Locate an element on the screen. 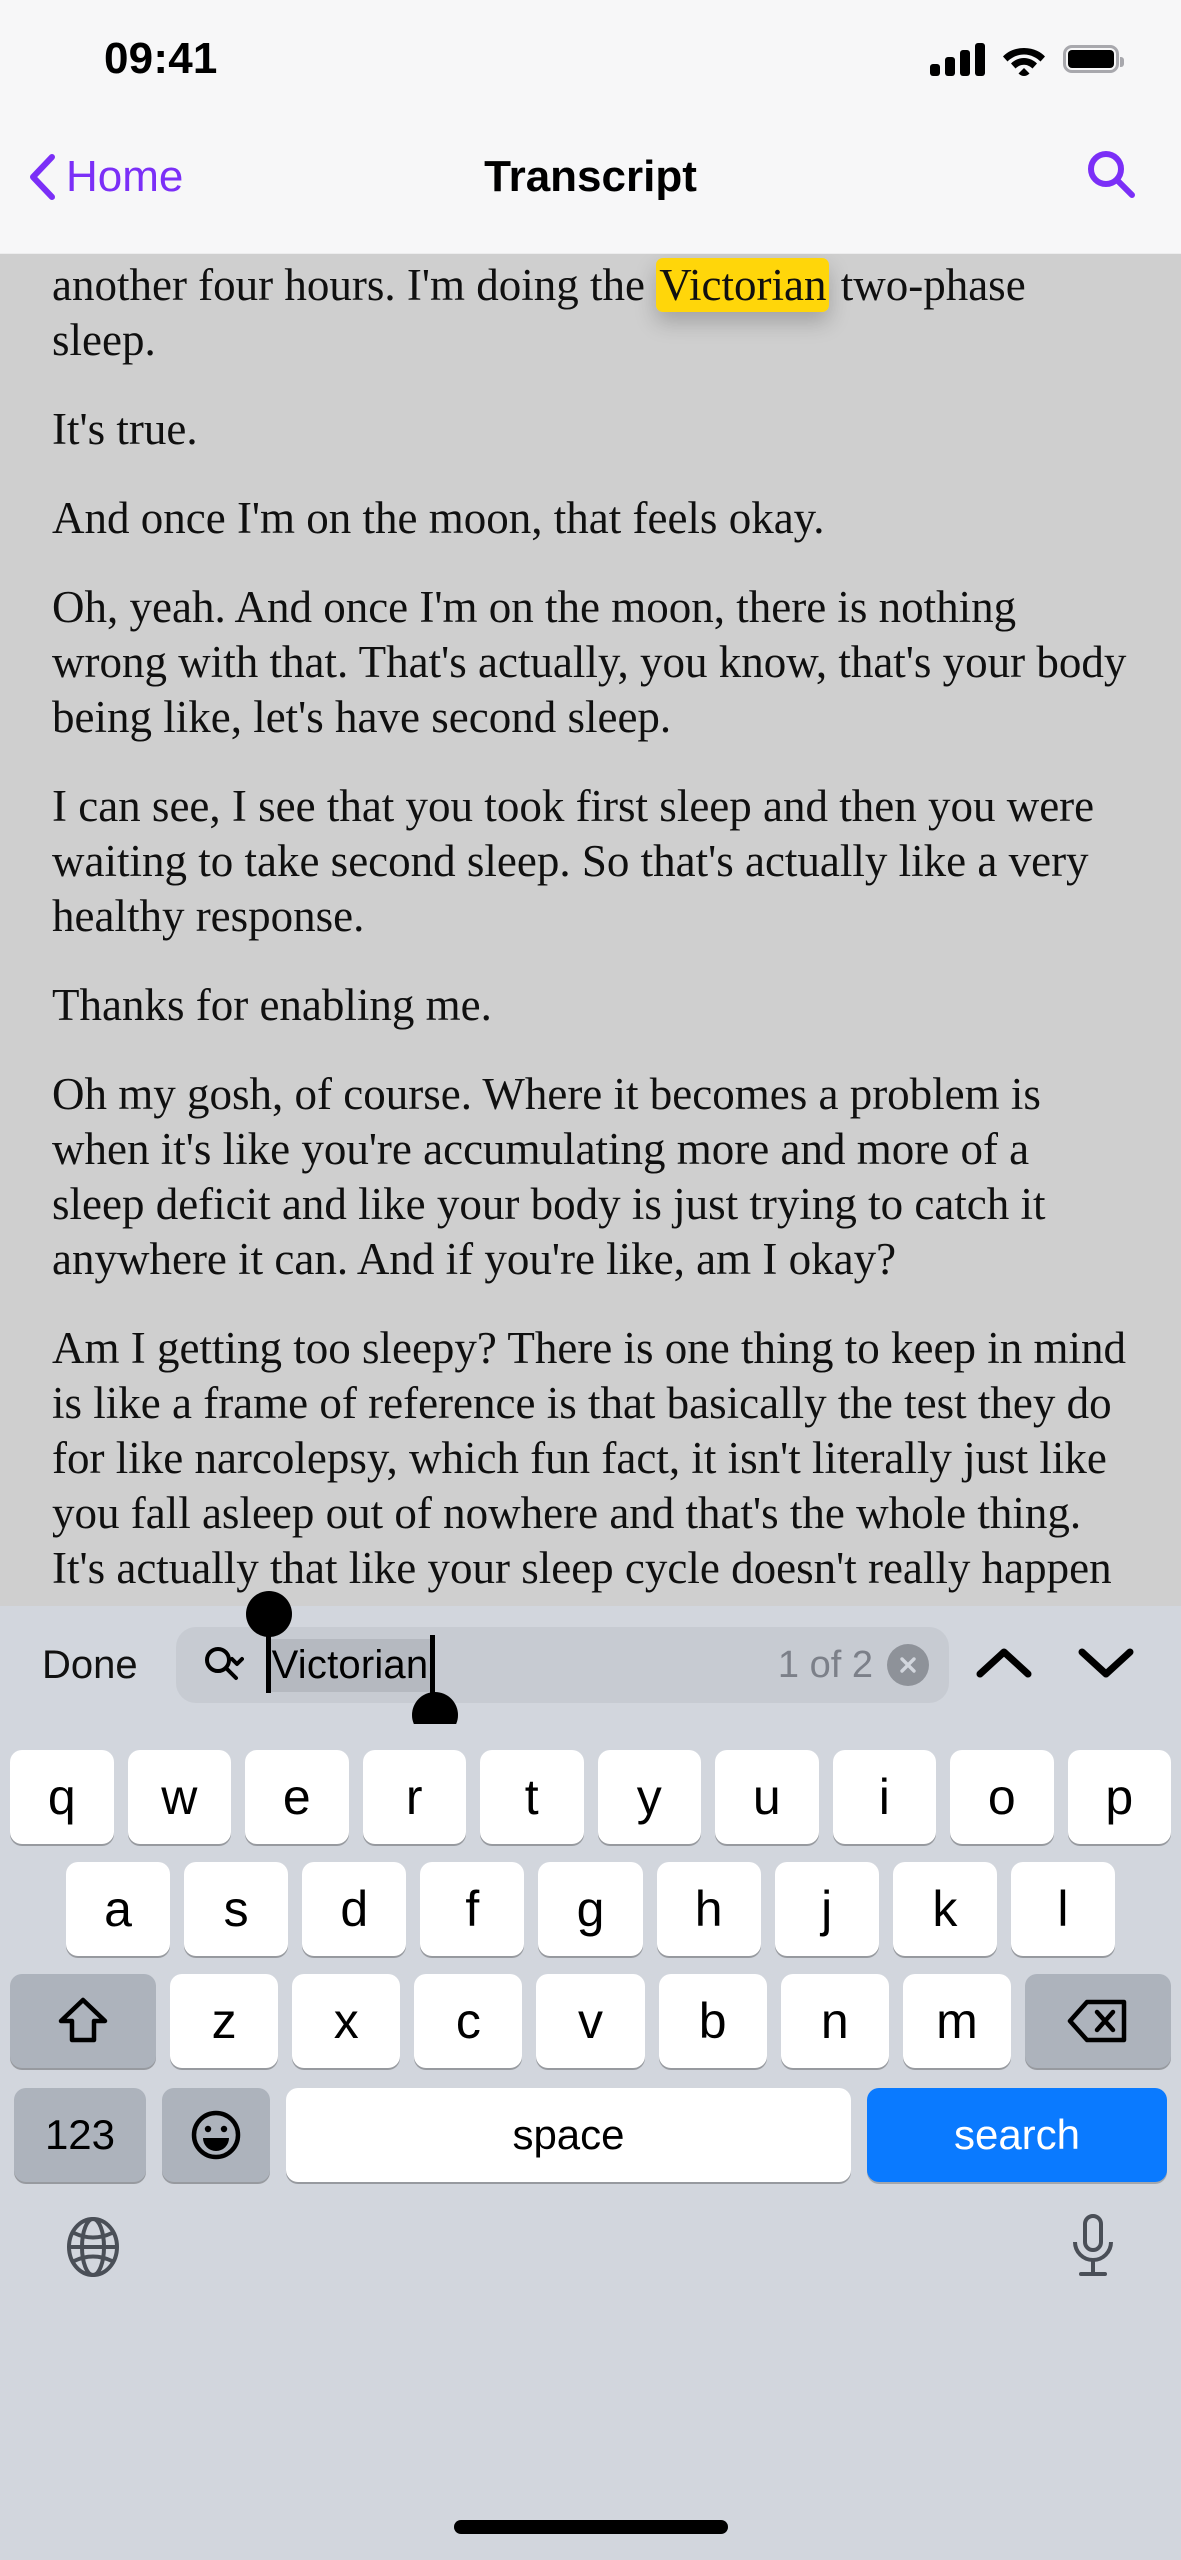  keyboard-row-3: z x c v b n m is located at coordinates (590, 2012).